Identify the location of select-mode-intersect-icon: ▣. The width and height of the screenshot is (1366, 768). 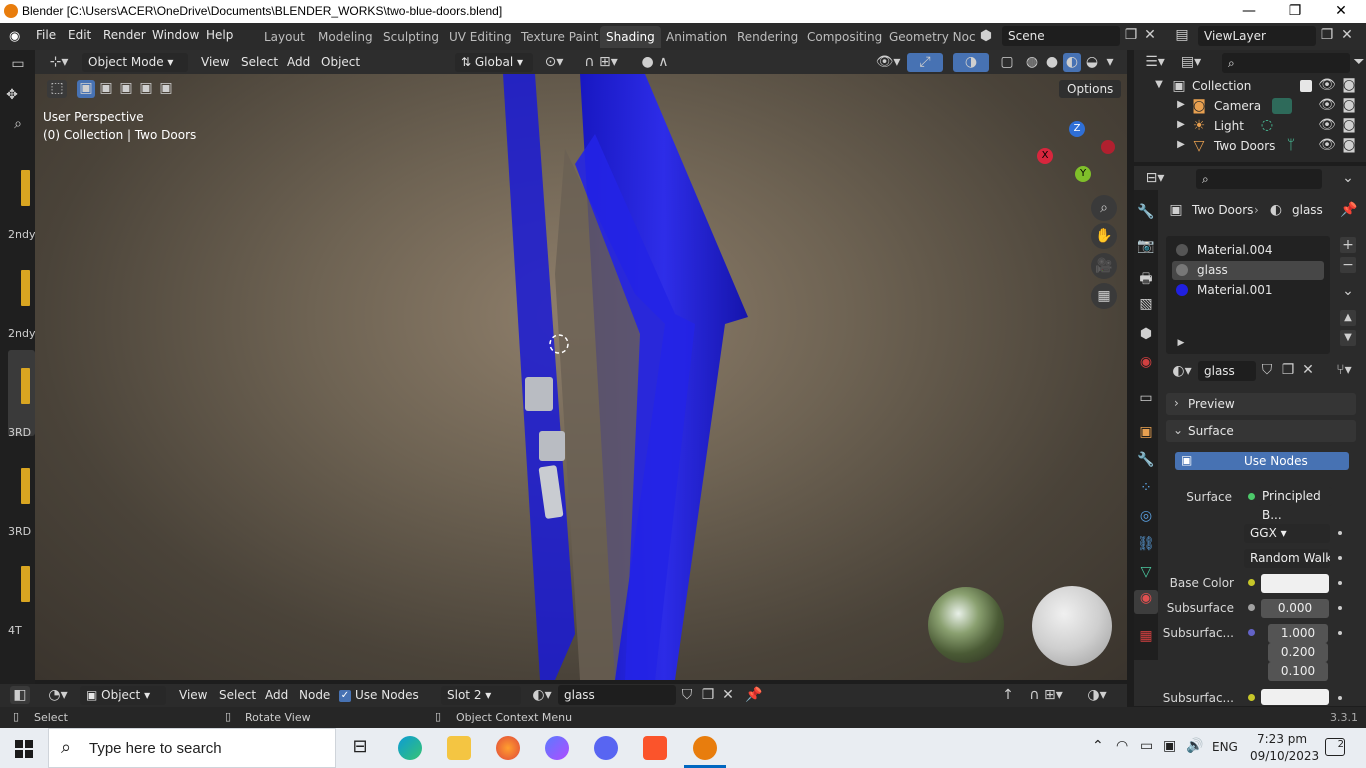
(166, 89).